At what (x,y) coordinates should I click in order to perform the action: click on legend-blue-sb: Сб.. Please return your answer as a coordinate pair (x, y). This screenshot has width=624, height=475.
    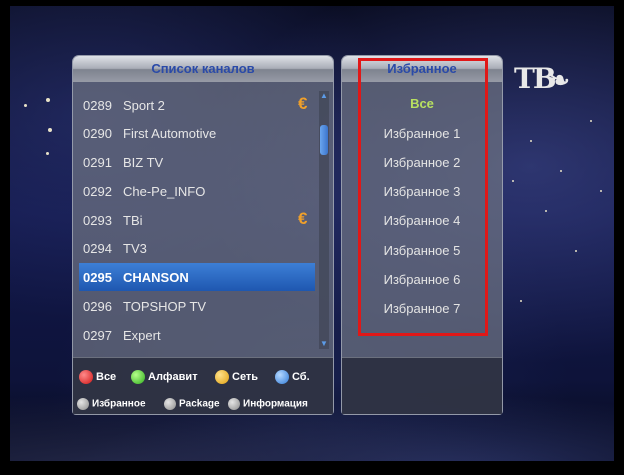
    Looking at the image, I should click on (292, 377).